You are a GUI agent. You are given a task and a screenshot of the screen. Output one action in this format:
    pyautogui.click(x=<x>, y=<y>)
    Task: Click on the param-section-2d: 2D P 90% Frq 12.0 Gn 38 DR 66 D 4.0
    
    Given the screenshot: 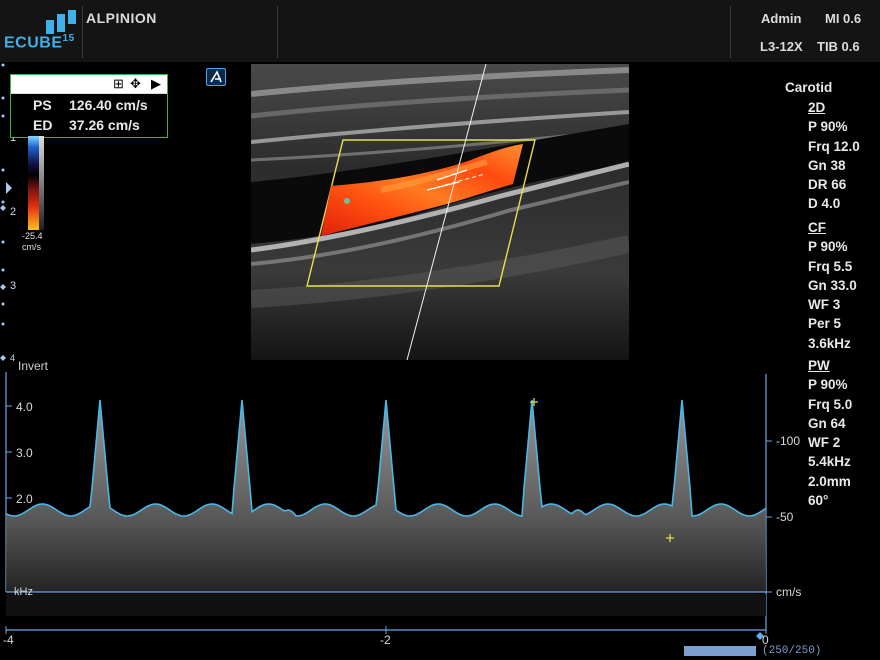 What is the action you would take?
    pyautogui.click(x=834, y=156)
    